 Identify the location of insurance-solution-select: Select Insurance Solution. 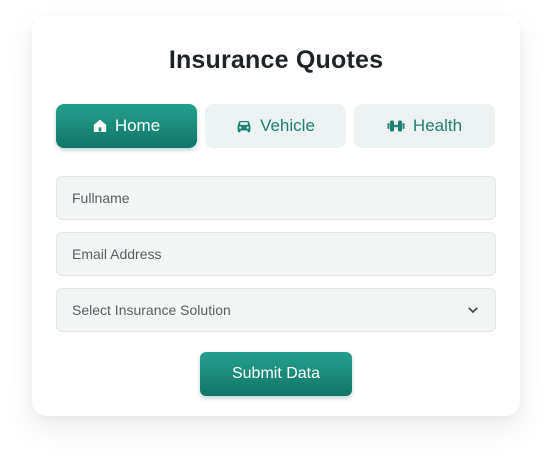
(276, 310).